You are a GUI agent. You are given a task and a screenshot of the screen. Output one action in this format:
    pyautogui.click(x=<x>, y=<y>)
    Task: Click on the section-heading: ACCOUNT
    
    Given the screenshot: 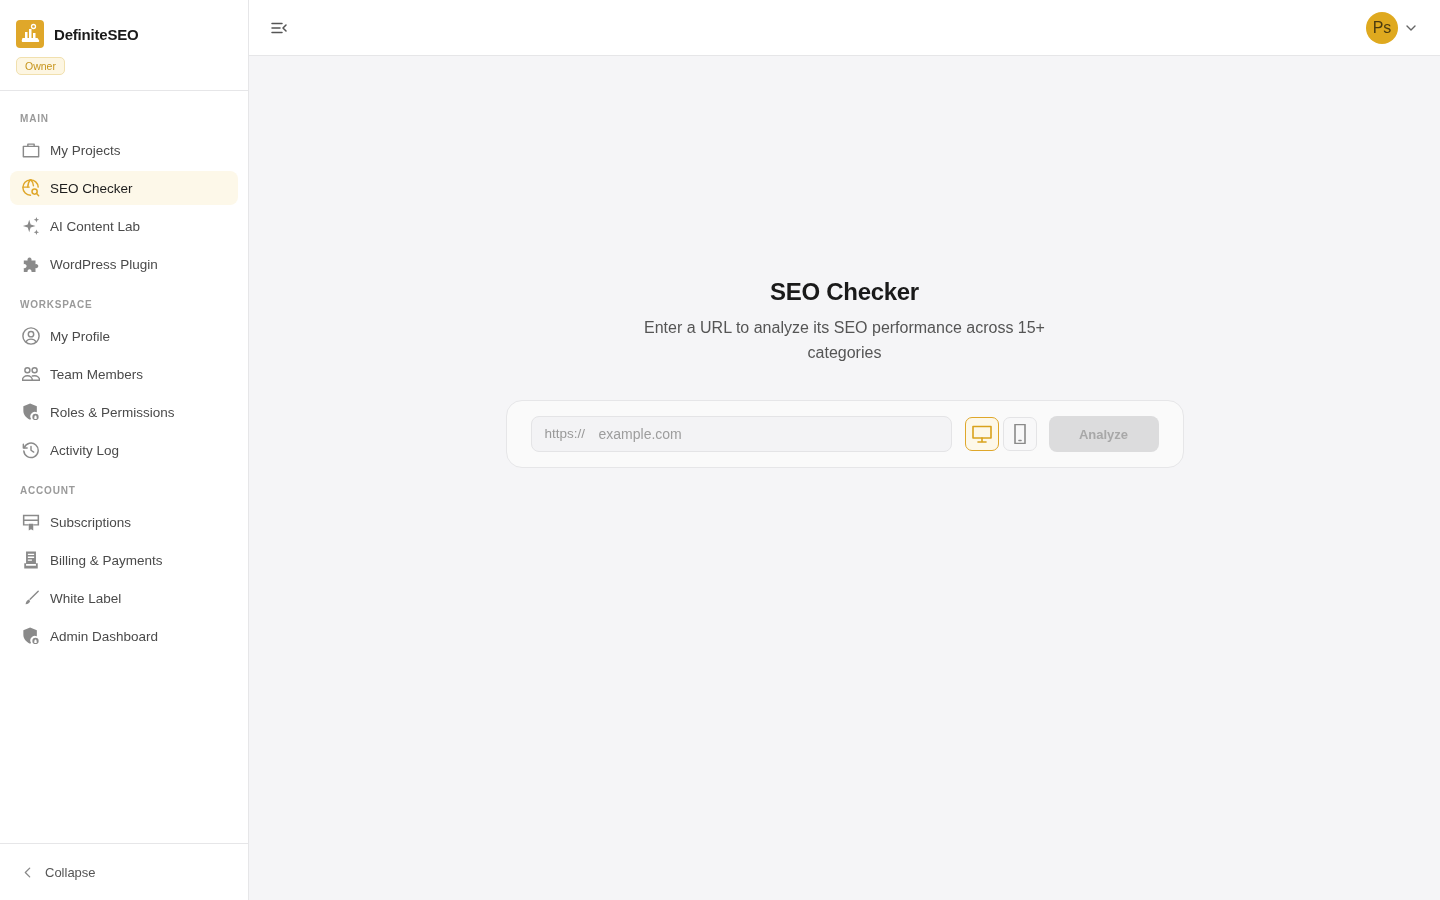 What is the action you would take?
    pyautogui.click(x=48, y=491)
    